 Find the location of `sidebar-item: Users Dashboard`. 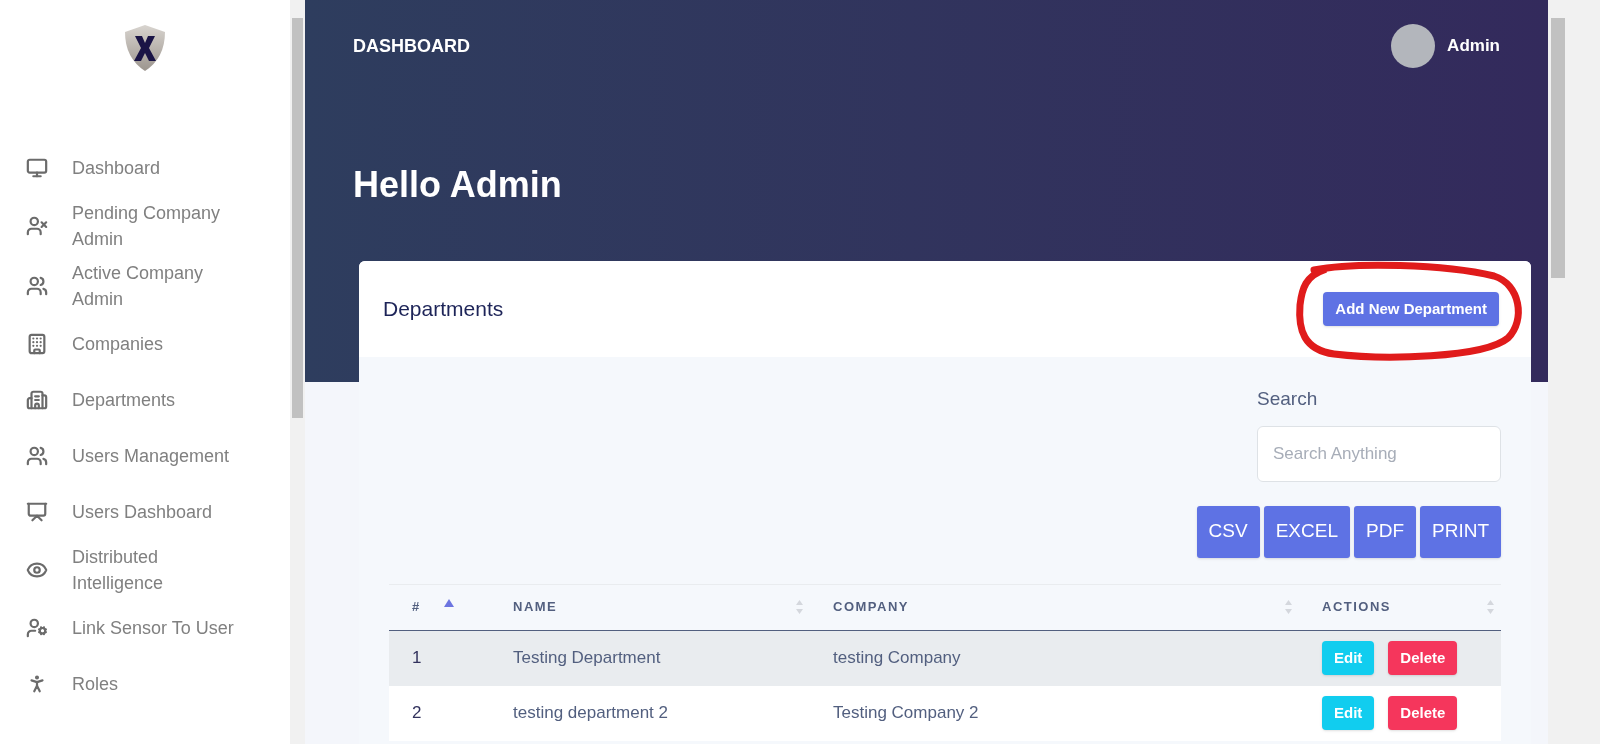

sidebar-item: Users Dashboard is located at coordinates (145, 512).